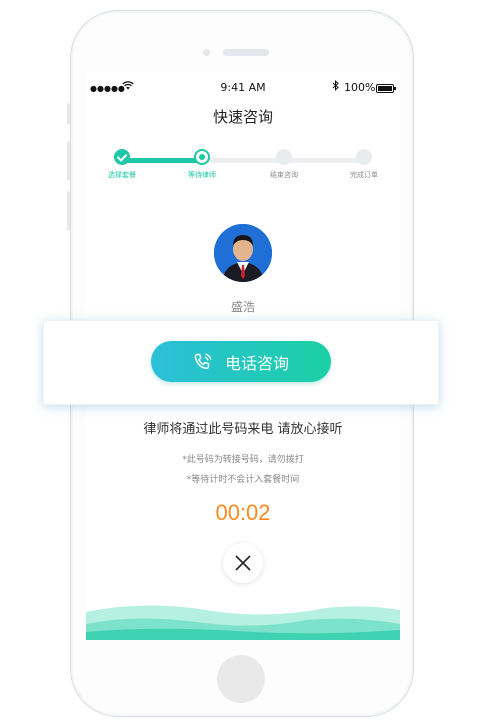 This screenshot has width=484, height=727. I want to click on bluetooth-icon, so click(335, 87).